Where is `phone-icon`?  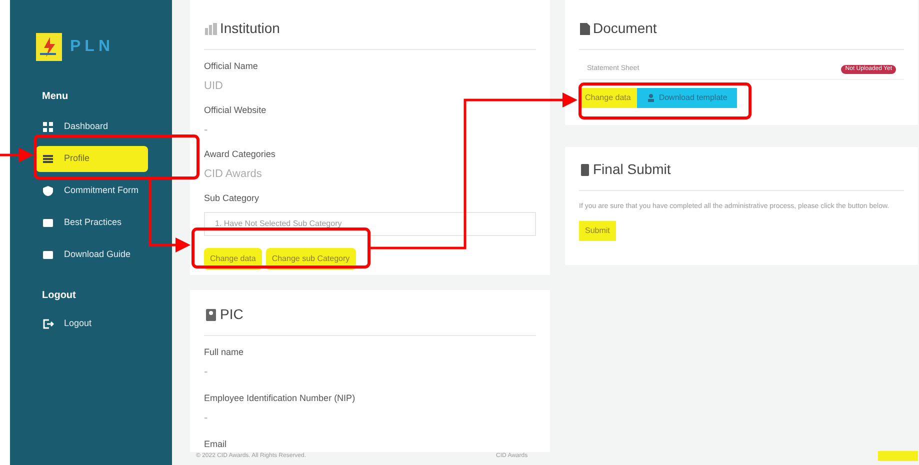 phone-icon is located at coordinates (585, 169).